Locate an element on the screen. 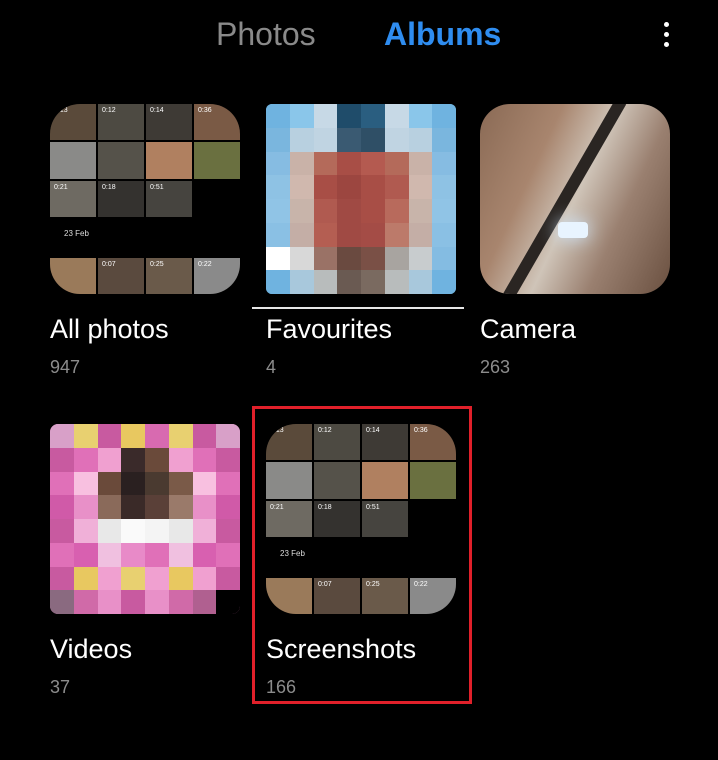  album-title: Screenshots is located at coordinates (341, 649).